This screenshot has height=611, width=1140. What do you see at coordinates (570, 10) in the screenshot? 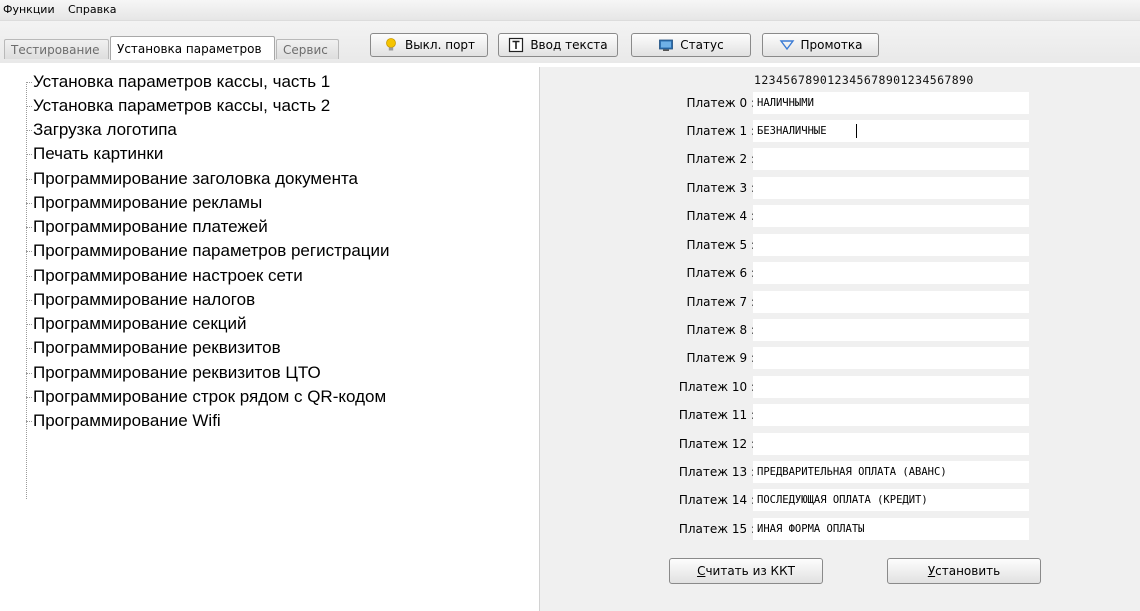
I see `menu-bar: Функции Справка` at bounding box center [570, 10].